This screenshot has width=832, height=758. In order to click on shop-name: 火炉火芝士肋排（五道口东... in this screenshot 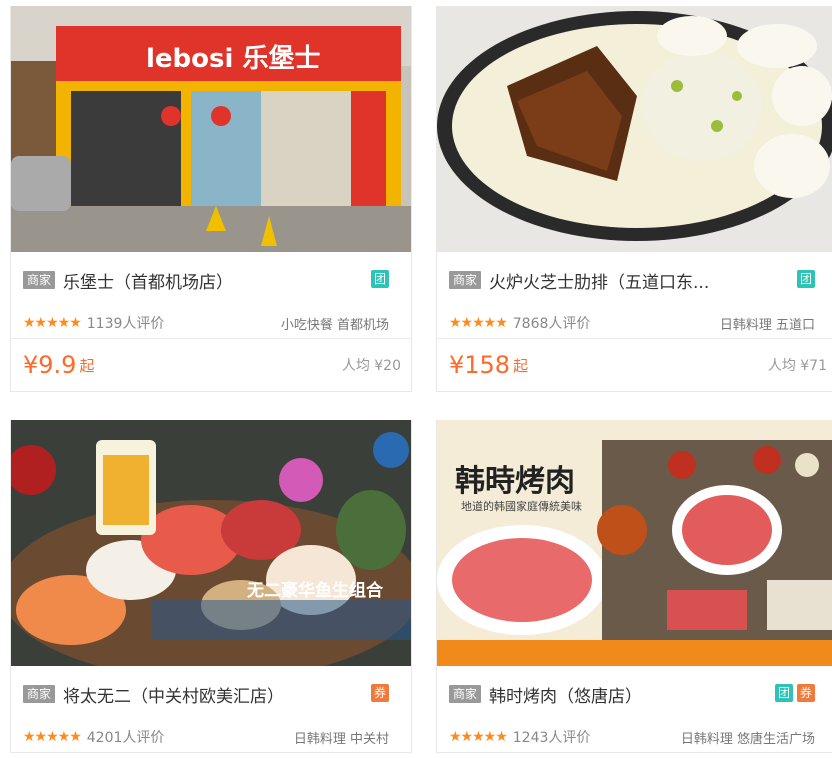, I will do `click(599, 280)`.